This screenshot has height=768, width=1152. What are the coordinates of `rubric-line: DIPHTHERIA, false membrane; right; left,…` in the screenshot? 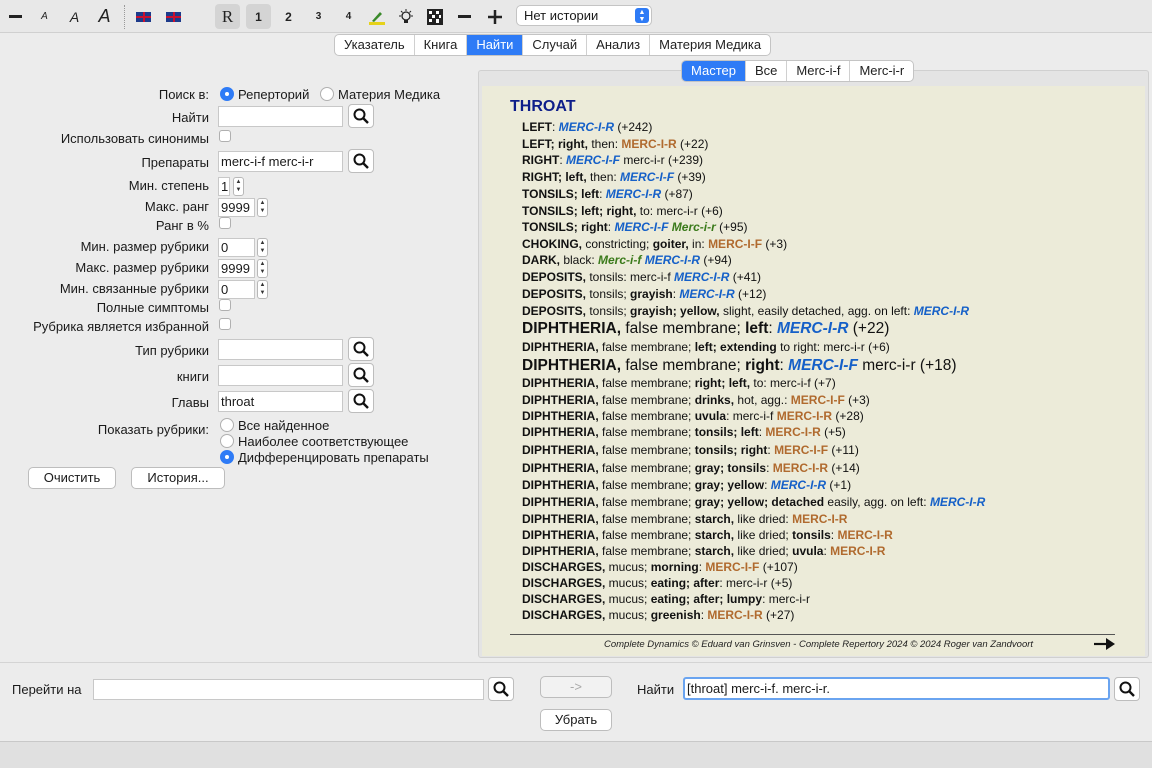 It's located at (679, 383).